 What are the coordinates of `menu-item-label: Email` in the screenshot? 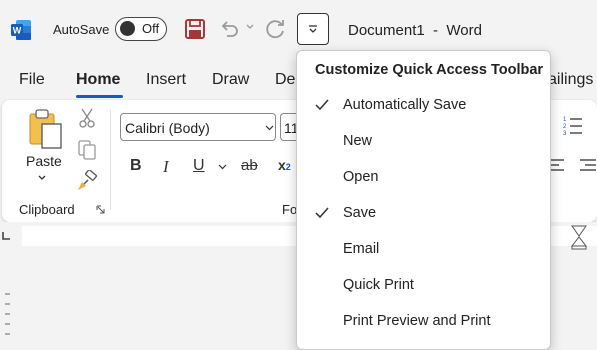 It's located at (361, 249).